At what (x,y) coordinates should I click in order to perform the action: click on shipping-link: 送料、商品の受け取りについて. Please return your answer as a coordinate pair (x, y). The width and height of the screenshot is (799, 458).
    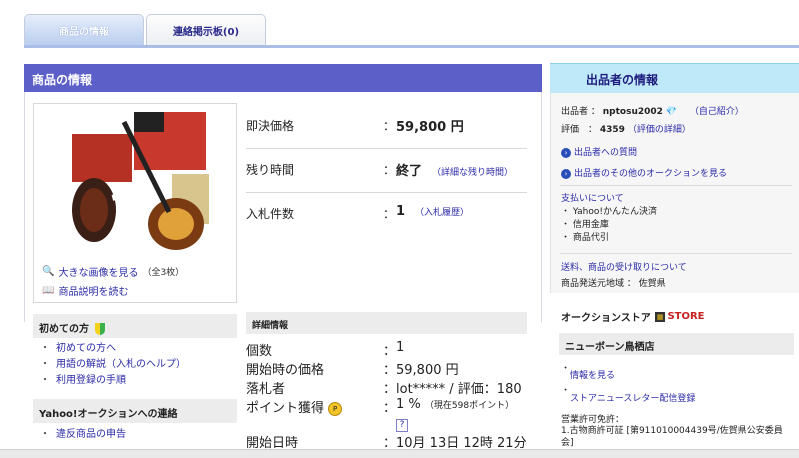
    Looking at the image, I should click on (624, 268).